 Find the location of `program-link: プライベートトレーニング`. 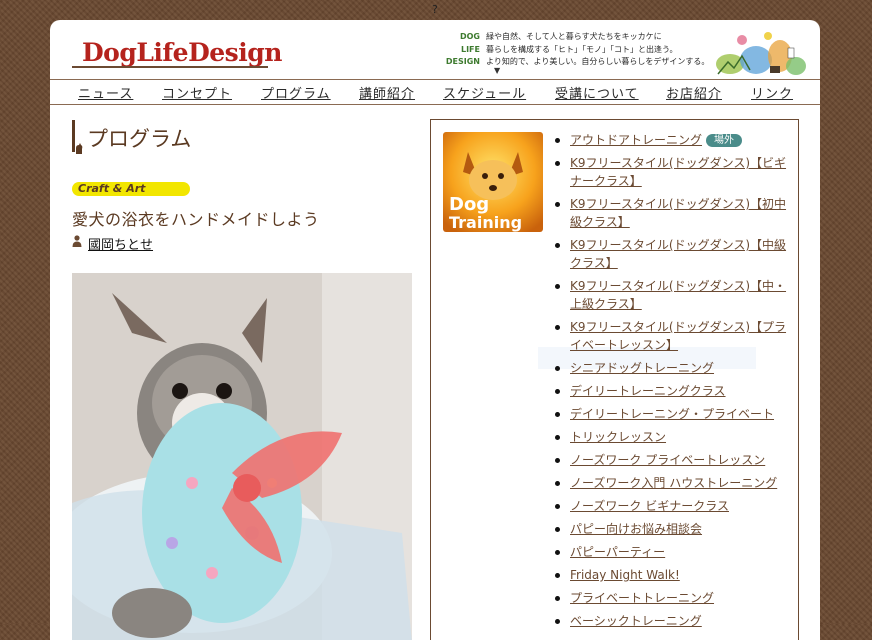

program-link: プライベートトレーニング is located at coordinates (642, 598).